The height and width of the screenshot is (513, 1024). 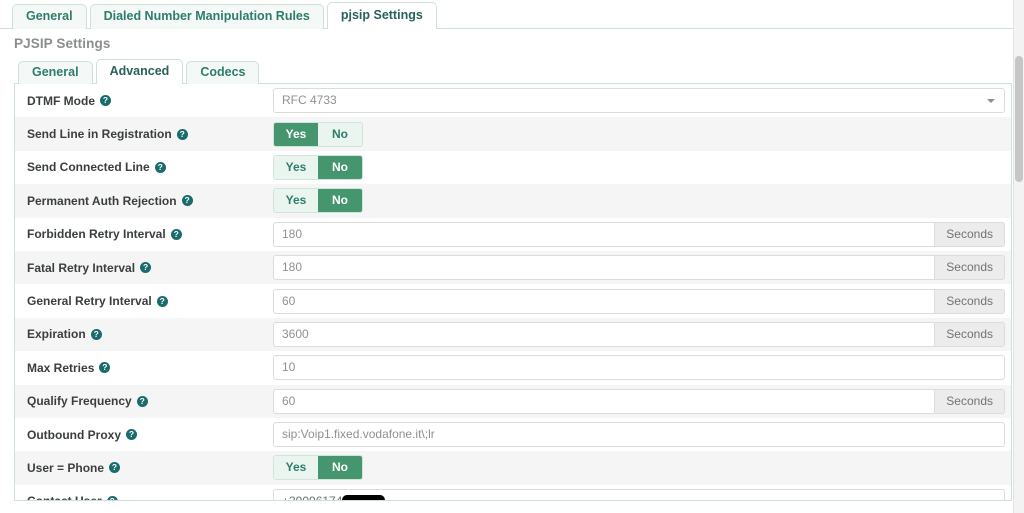 I want to click on field-control-outbound-proxy: sip:Voip1.fixed.vodafone.it\;lr, so click(x=639, y=435).